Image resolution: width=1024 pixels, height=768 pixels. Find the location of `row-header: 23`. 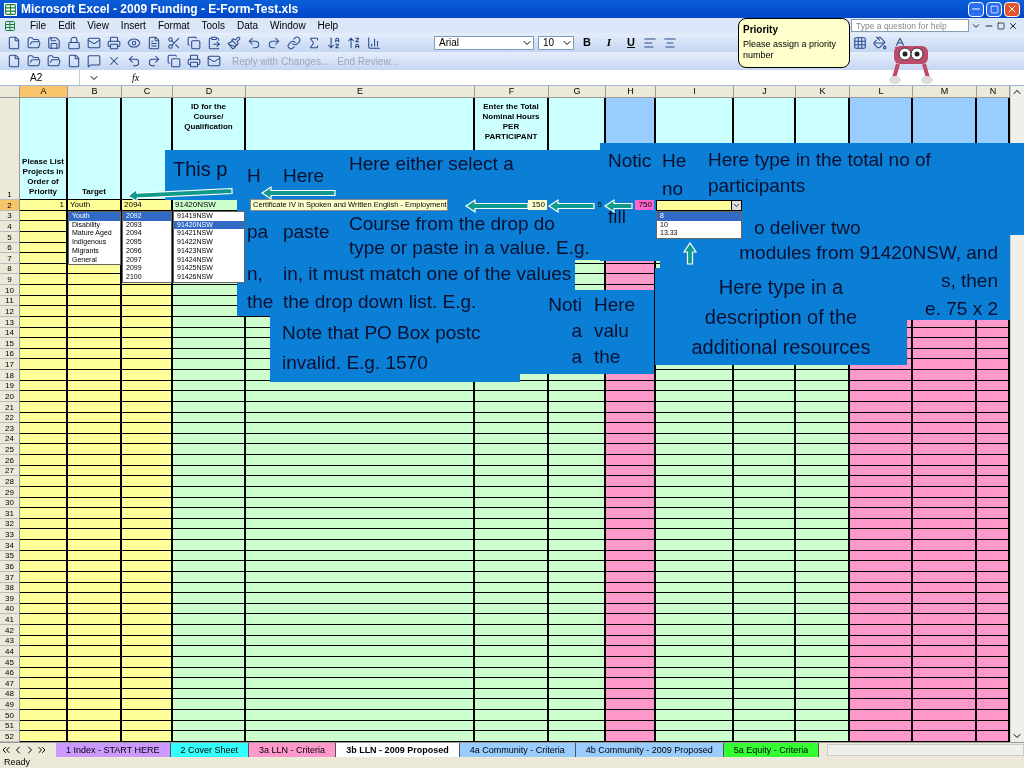

row-header: 23 is located at coordinates (9, 428).